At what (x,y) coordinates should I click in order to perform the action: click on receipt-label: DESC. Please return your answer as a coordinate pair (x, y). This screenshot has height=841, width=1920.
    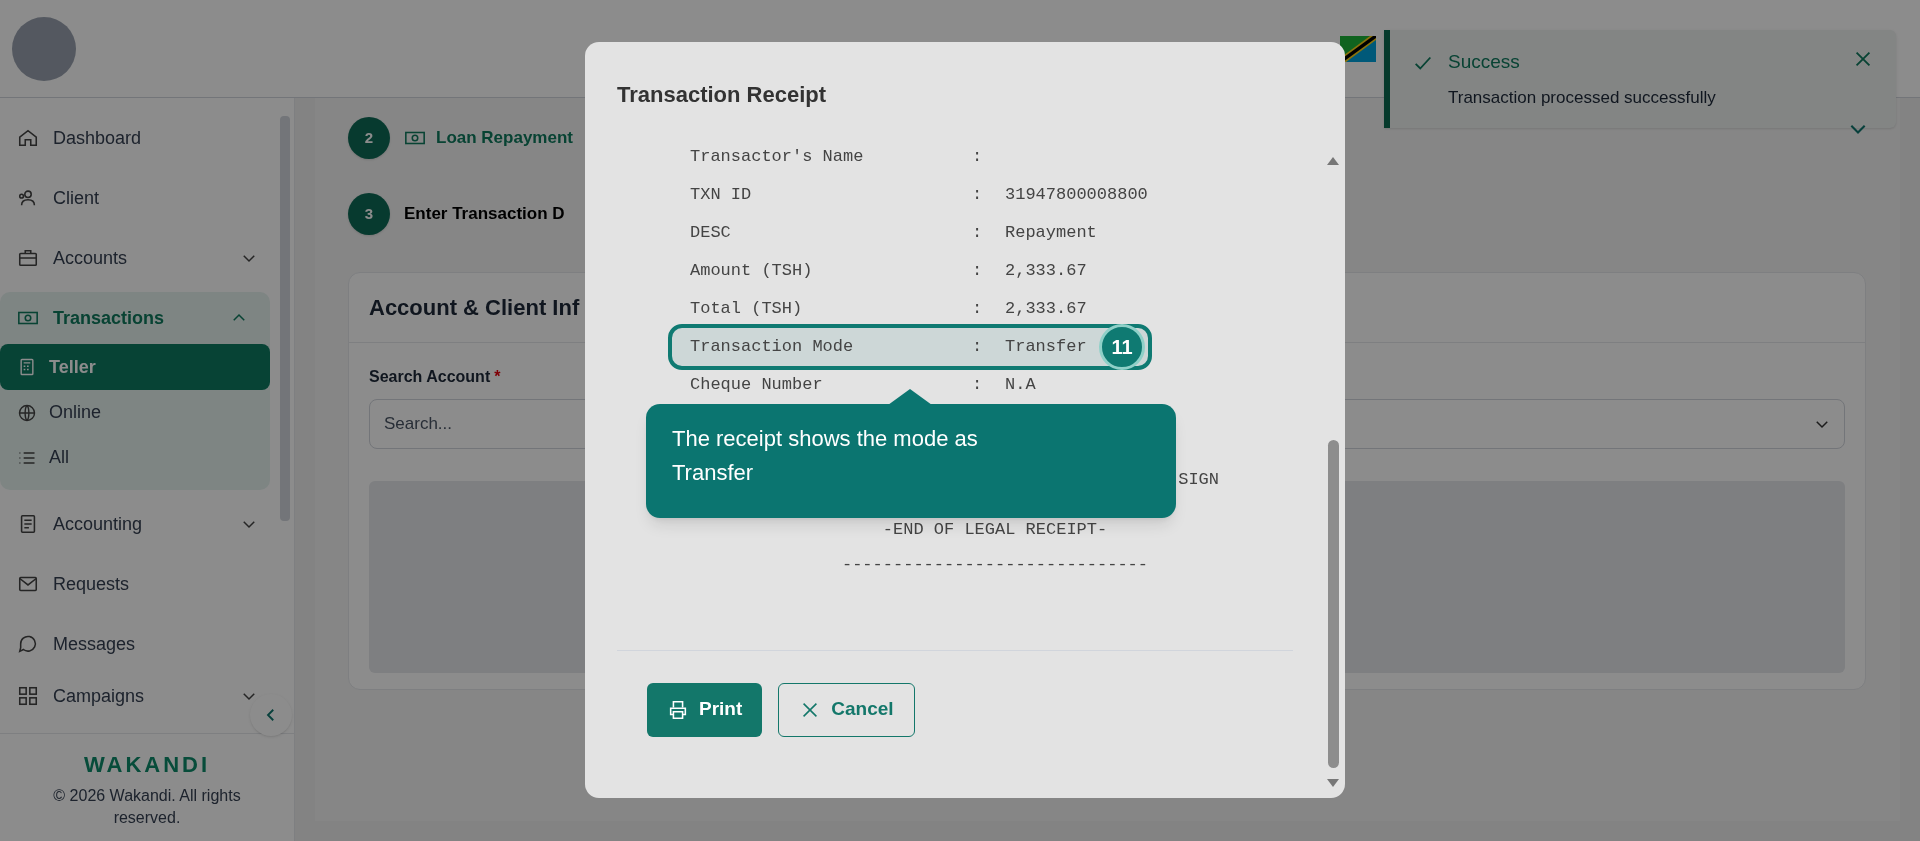
    Looking at the image, I should click on (710, 233).